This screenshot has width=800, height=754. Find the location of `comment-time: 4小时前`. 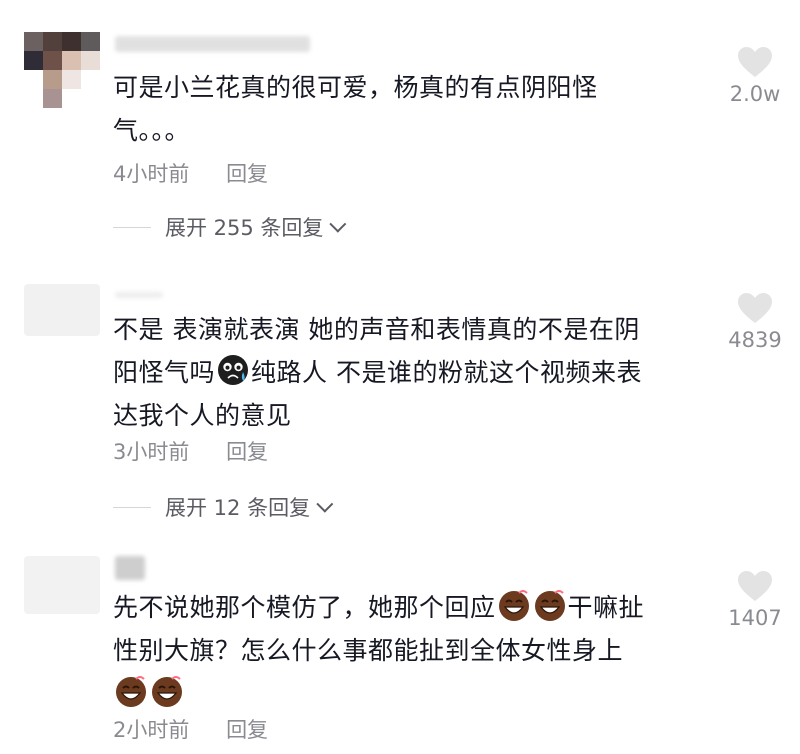

comment-time: 4小时前 is located at coordinates (151, 174).